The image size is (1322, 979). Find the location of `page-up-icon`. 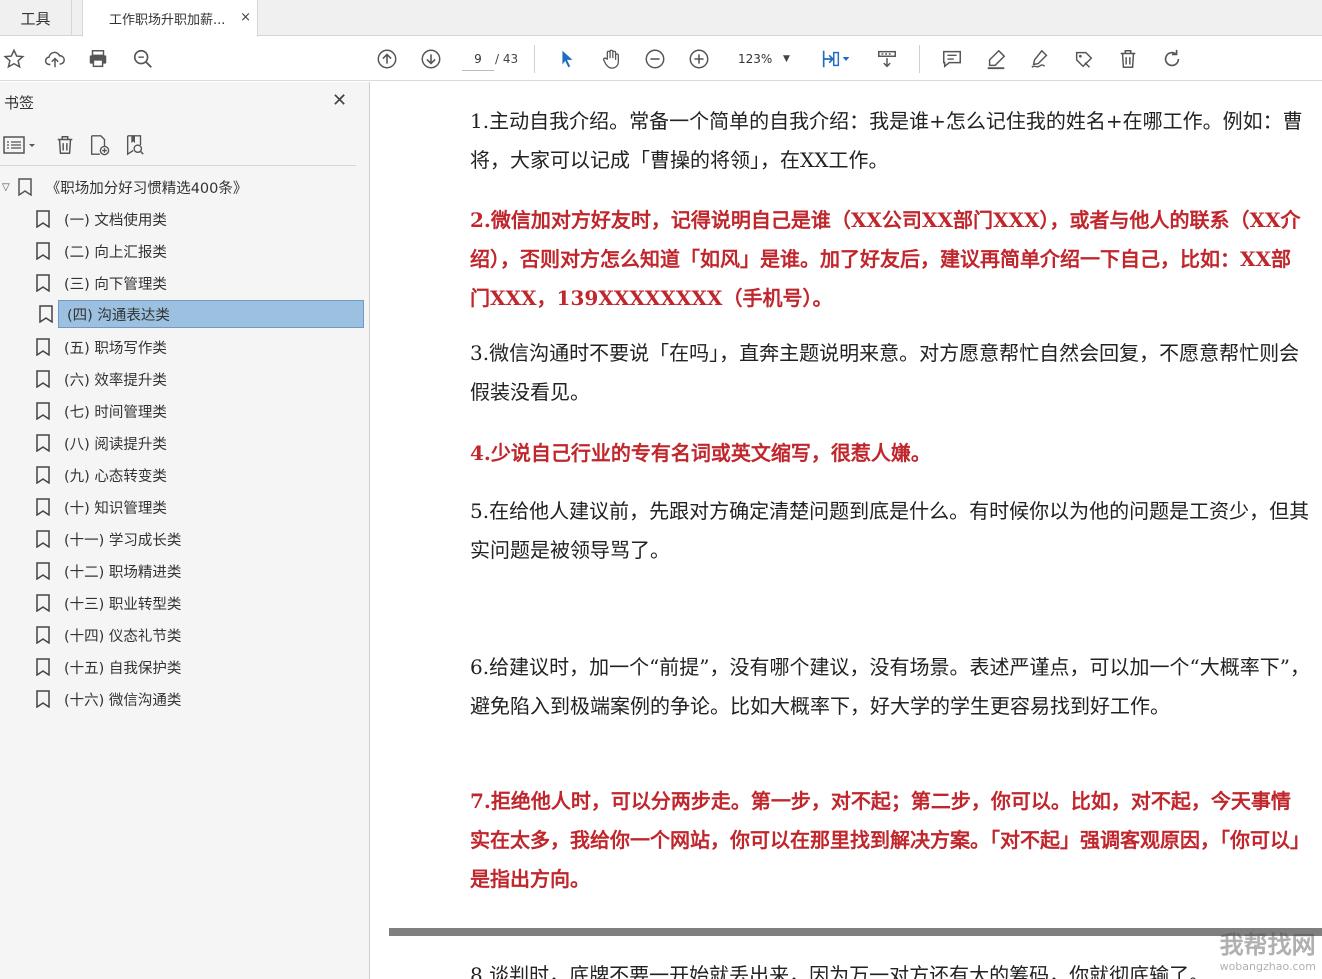

page-up-icon is located at coordinates (387, 59).